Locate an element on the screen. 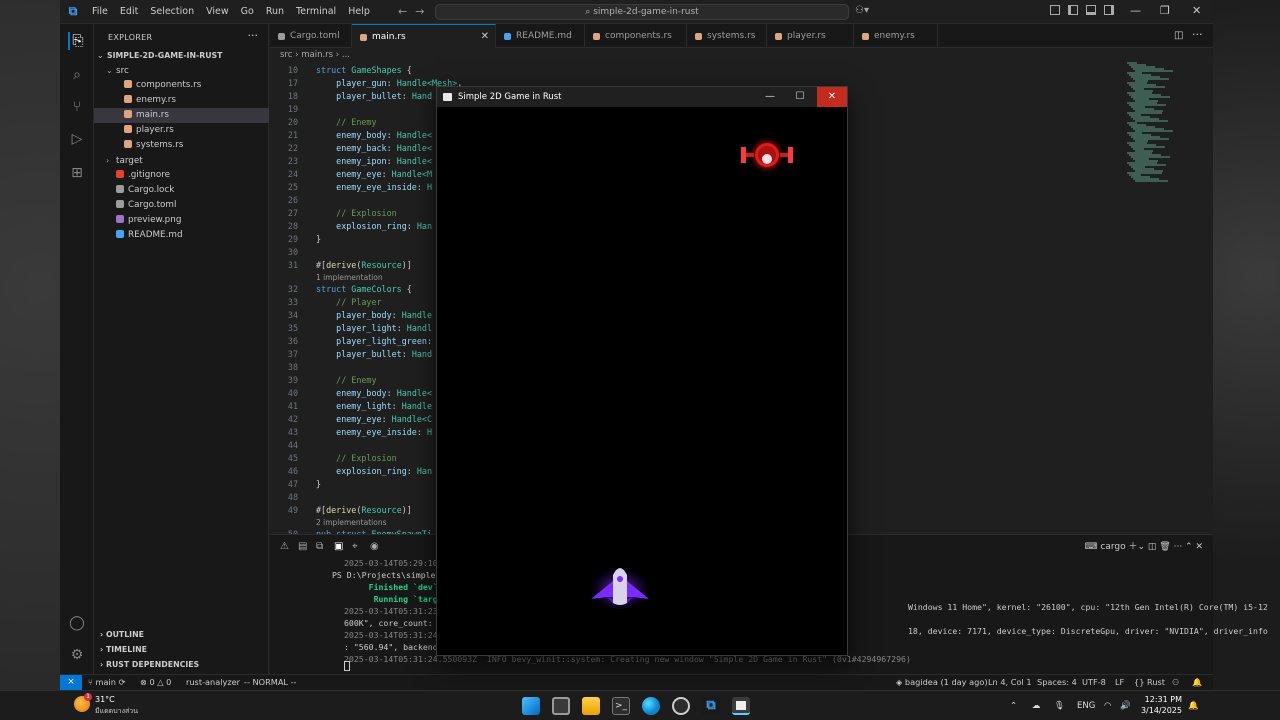 The height and width of the screenshot is (720, 1280). terminal-app-icon: >_ is located at coordinates (621, 706).